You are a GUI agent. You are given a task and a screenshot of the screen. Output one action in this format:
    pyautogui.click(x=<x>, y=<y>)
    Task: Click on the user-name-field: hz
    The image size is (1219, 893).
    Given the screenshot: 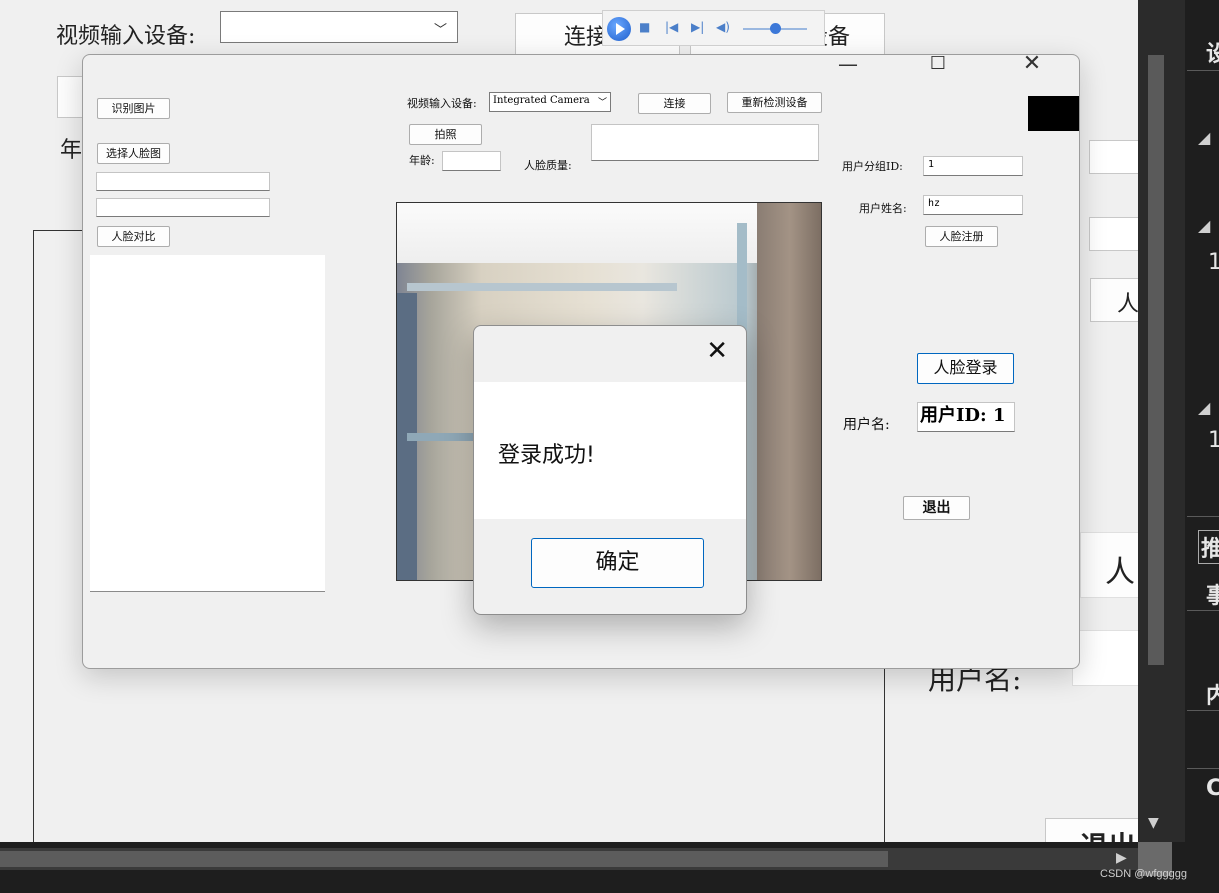 What is the action you would take?
    pyautogui.click(x=973, y=205)
    